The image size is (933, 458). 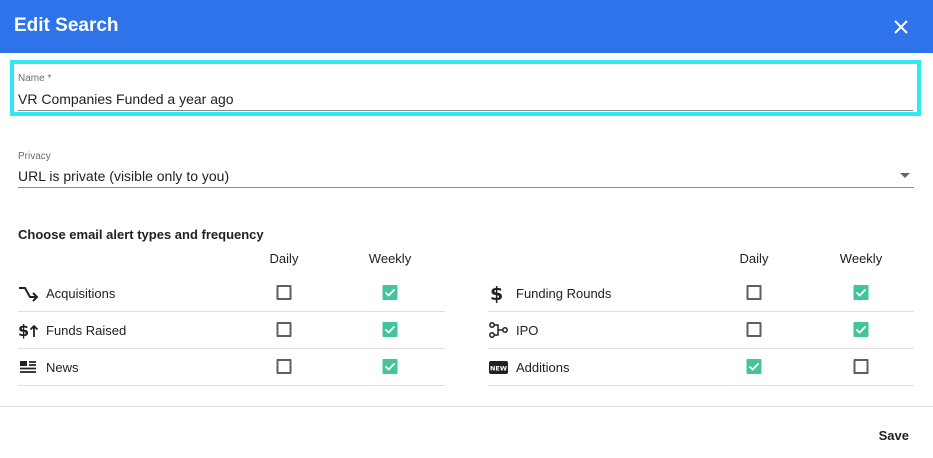 What do you see at coordinates (231, 330) in the screenshot?
I see `alert-row-funds-raised: $ Funds Raised` at bounding box center [231, 330].